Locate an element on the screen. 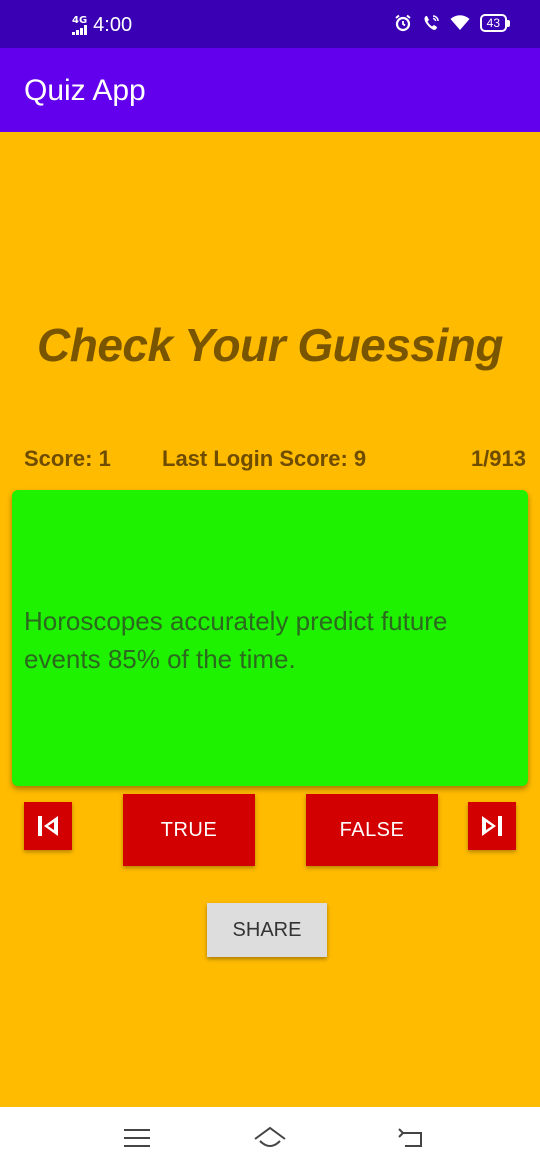 Image resolution: width=540 pixels, height=1170 pixels. status-right: 43 is located at coordinates (452, 23).